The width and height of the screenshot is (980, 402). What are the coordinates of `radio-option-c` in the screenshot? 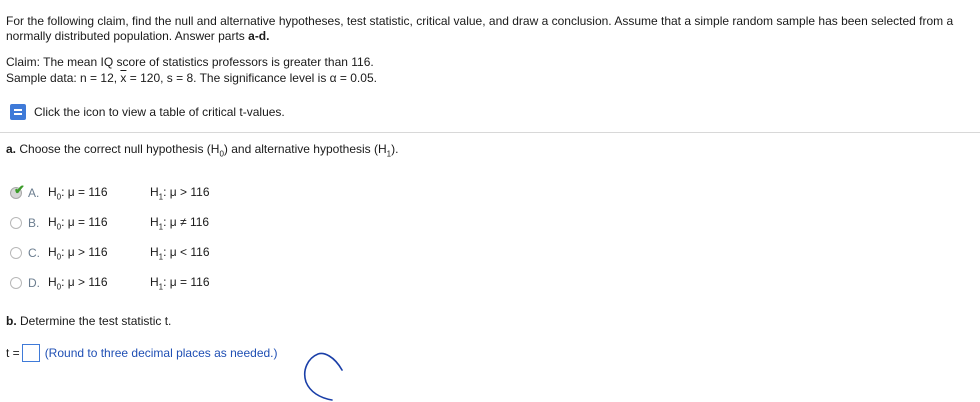 It's located at (16, 253).